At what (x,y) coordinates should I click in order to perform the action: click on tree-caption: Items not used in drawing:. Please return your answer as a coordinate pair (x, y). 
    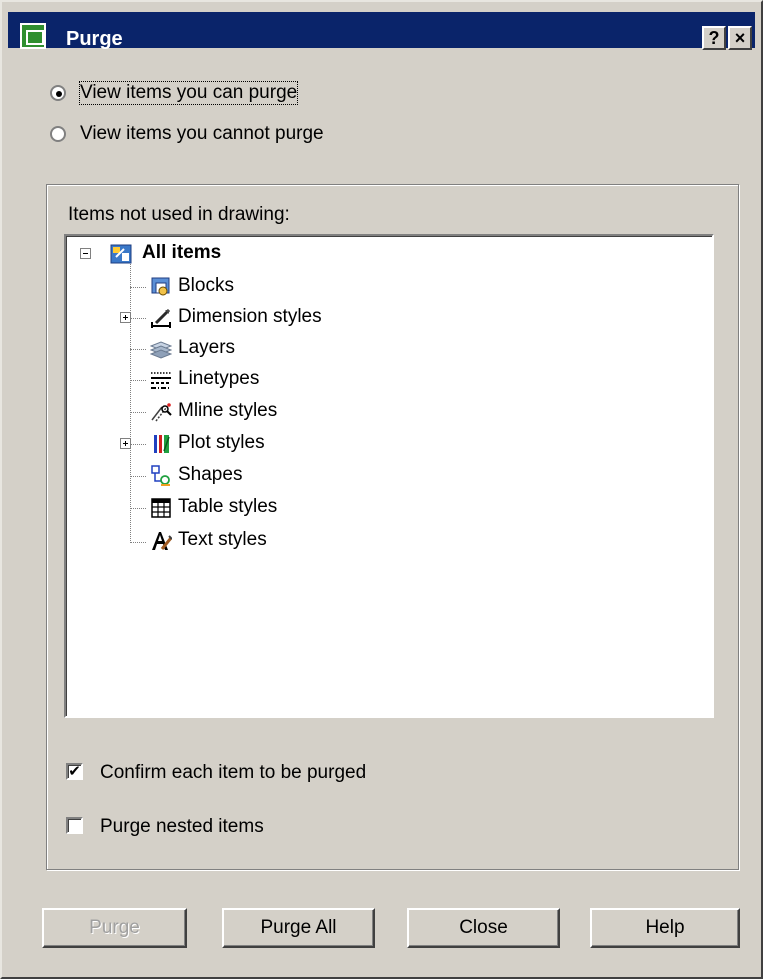
    Looking at the image, I should click on (179, 214).